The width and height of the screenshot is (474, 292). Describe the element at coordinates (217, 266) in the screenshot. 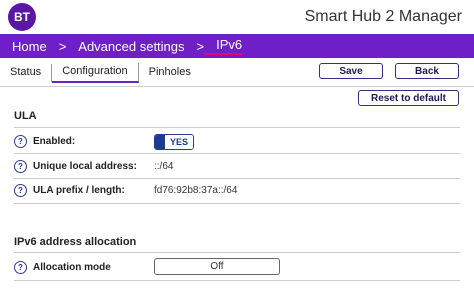

I see `allocation-mode-select: Off` at that location.